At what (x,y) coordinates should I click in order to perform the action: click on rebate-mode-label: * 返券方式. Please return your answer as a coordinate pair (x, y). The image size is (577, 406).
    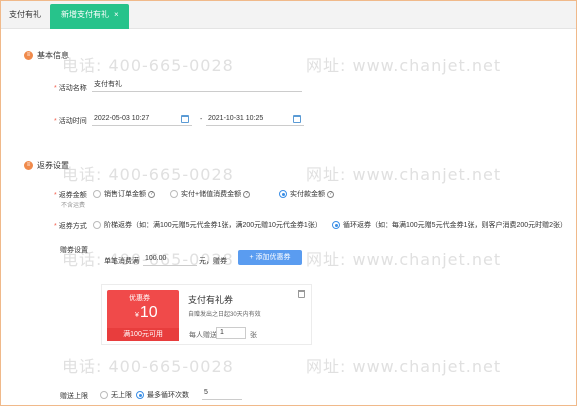
    Looking at the image, I should click on (70, 226).